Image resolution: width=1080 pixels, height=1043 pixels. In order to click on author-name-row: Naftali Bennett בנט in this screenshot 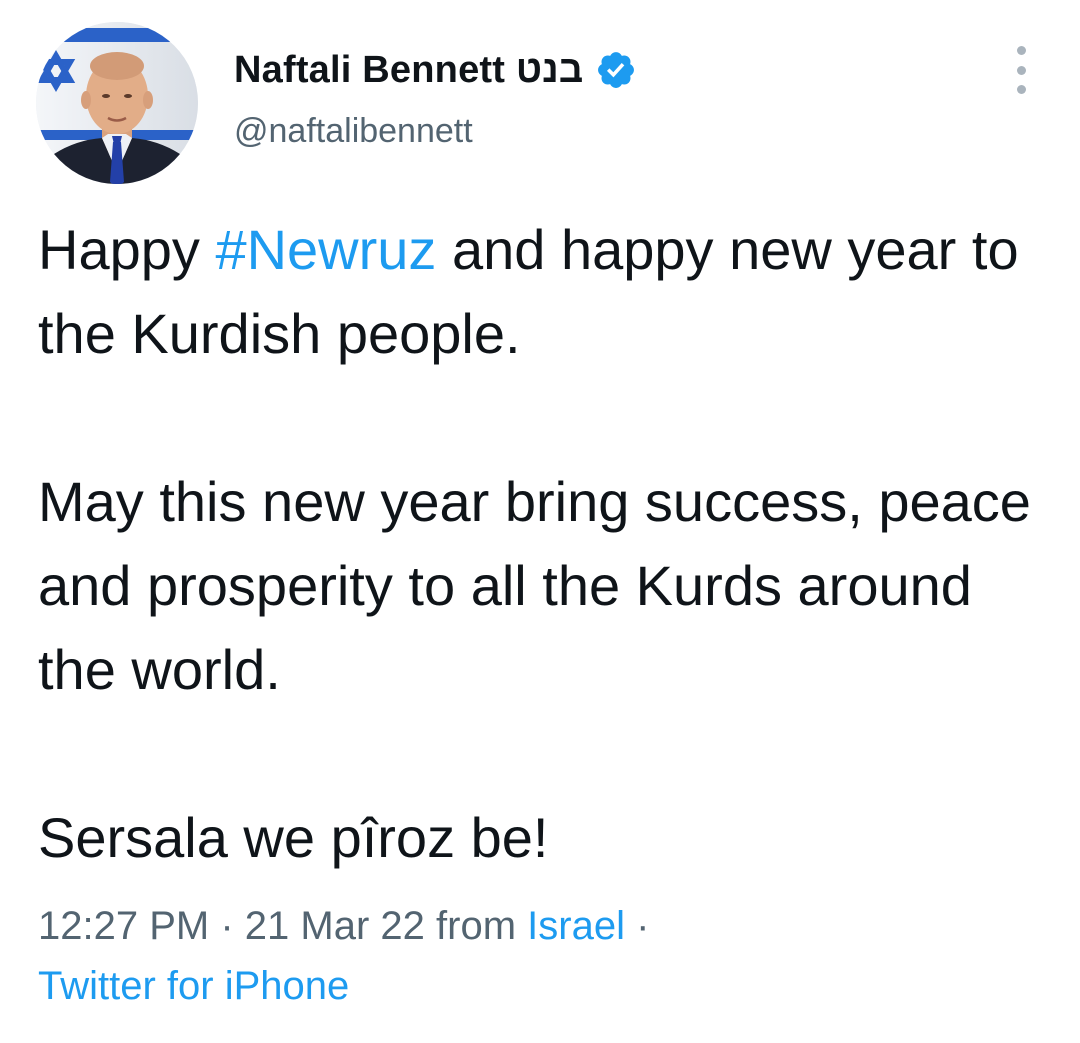, I will do `click(435, 70)`.